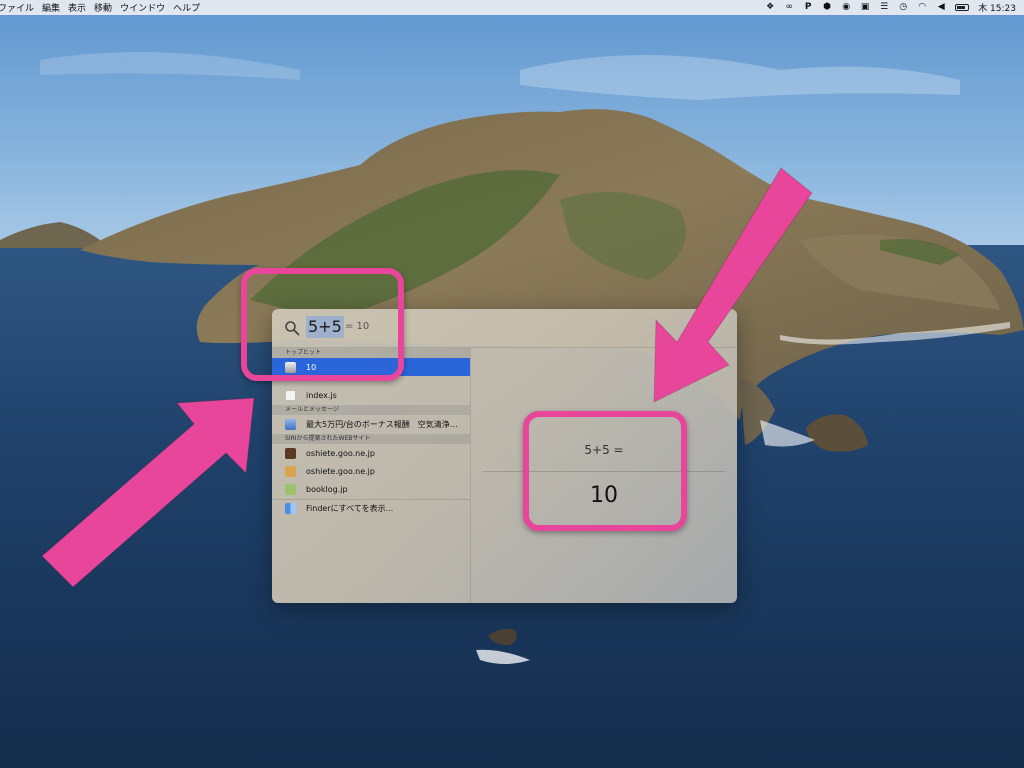  I want to click on section-header-mail: メールとメッセージ, so click(371, 410).